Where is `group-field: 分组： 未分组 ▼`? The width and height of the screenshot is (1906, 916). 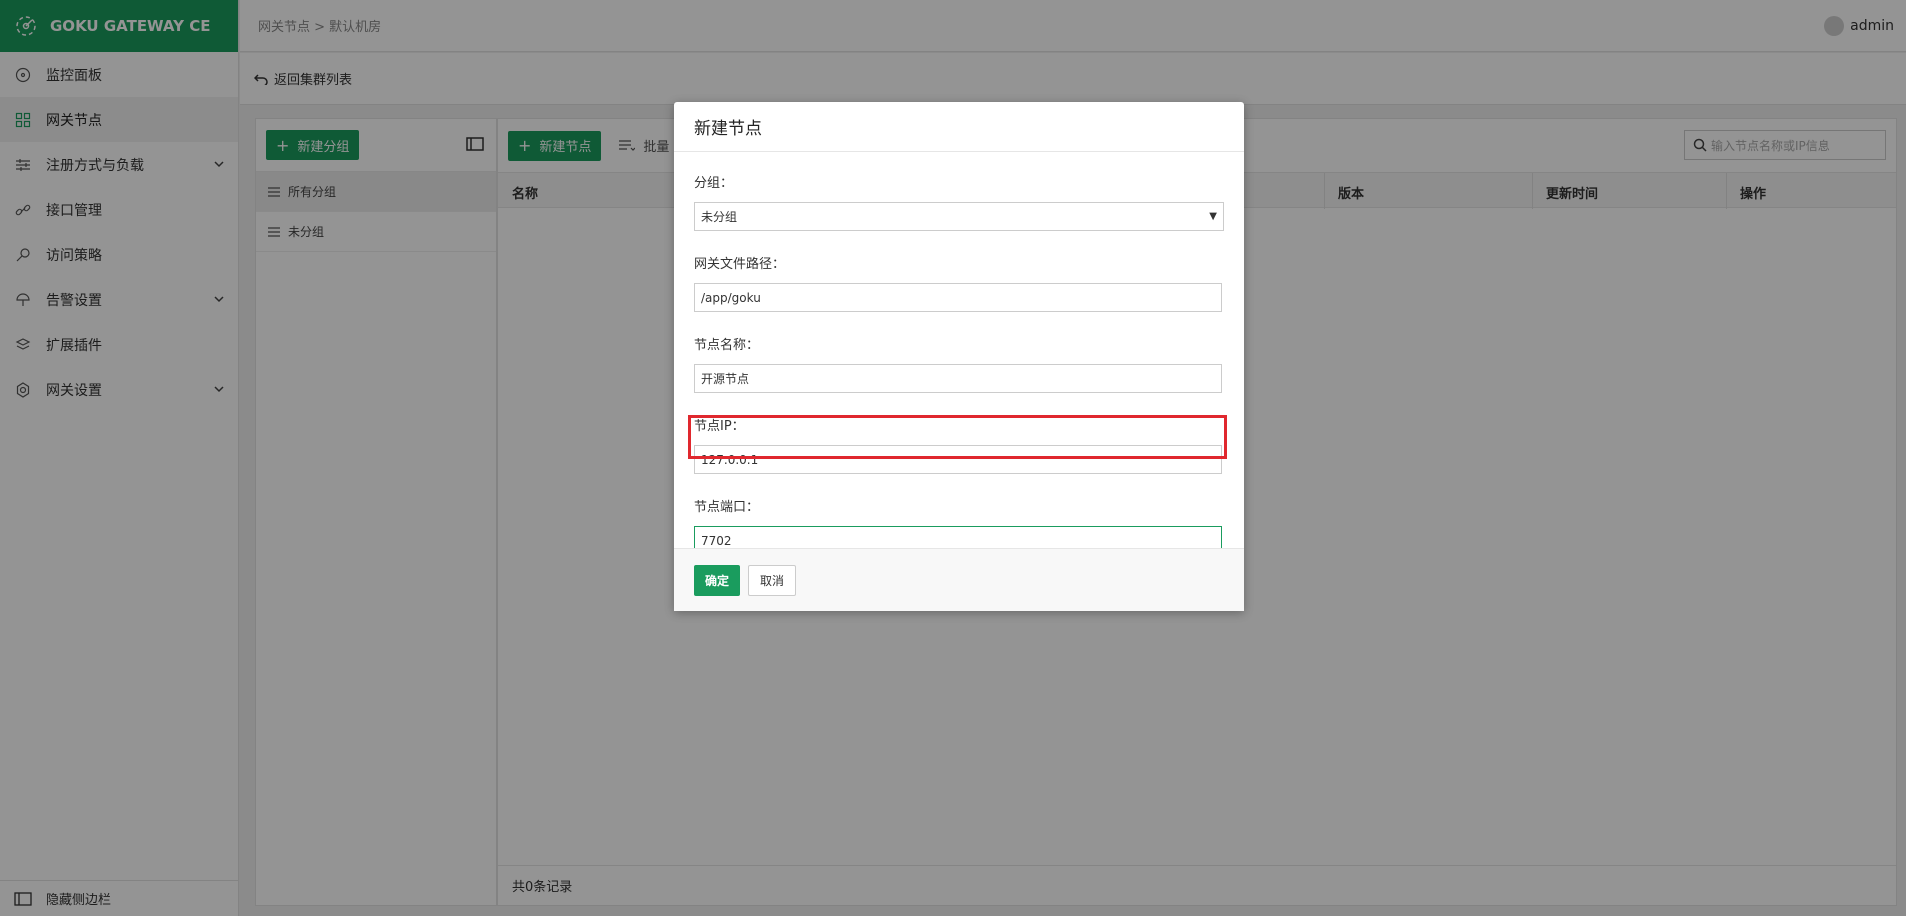
group-field: 分组： 未分组 ▼ is located at coordinates (959, 209).